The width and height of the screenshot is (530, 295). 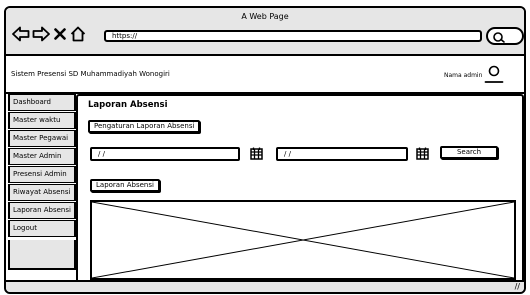 What do you see at coordinates (42, 138) in the screenshot?
I see `sidebar-item-master-pegawai: Master Pegawai` at bounding box center [42, 138].